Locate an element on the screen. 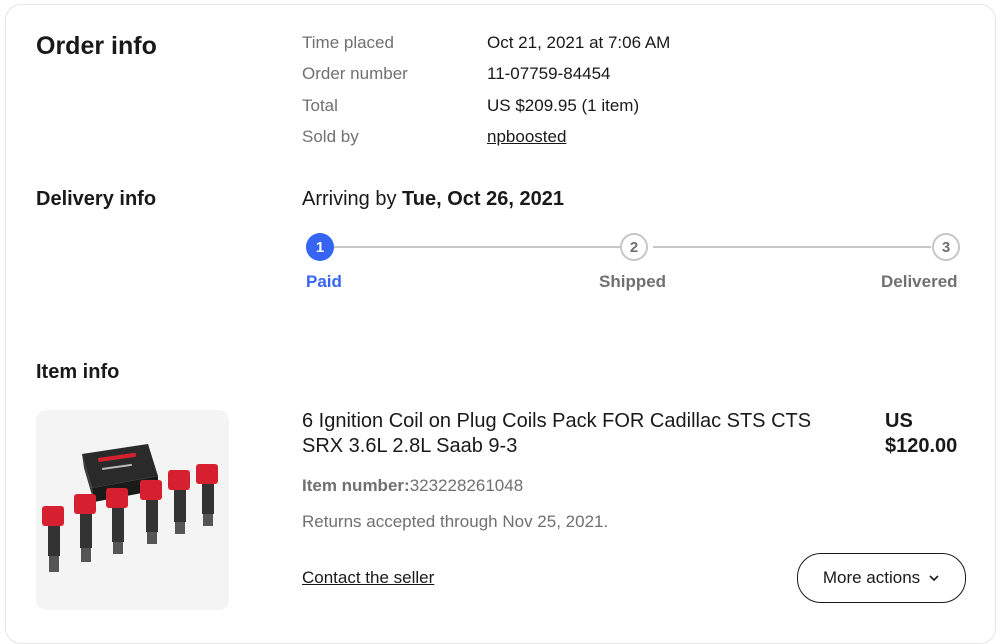  arriving-by-text: Arriving by Tue, Oct 26, 2021 is located at coordinates (433, 199).